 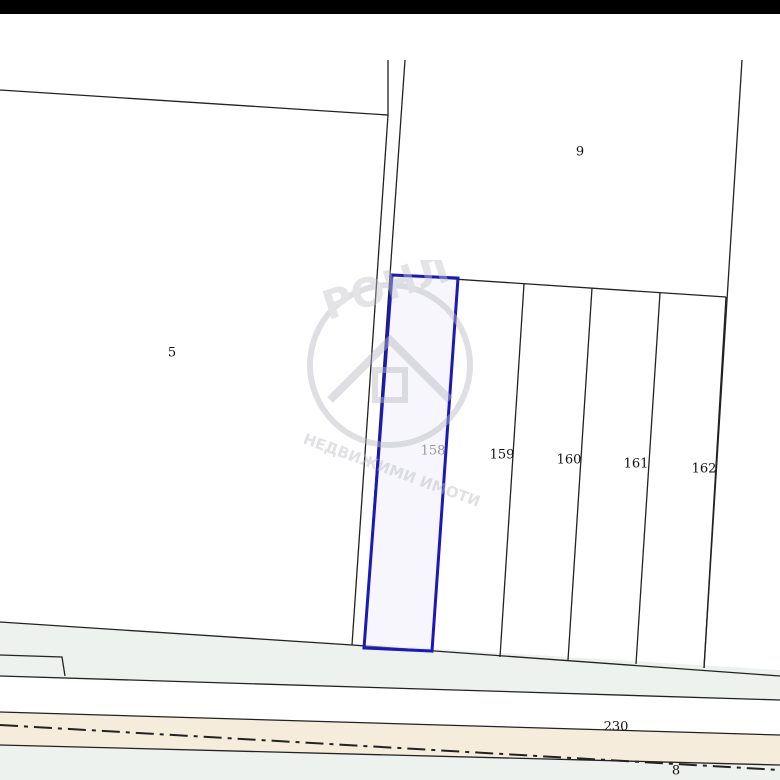 I want to click on parcel-162-right-divider, so click(x=715, y=482).